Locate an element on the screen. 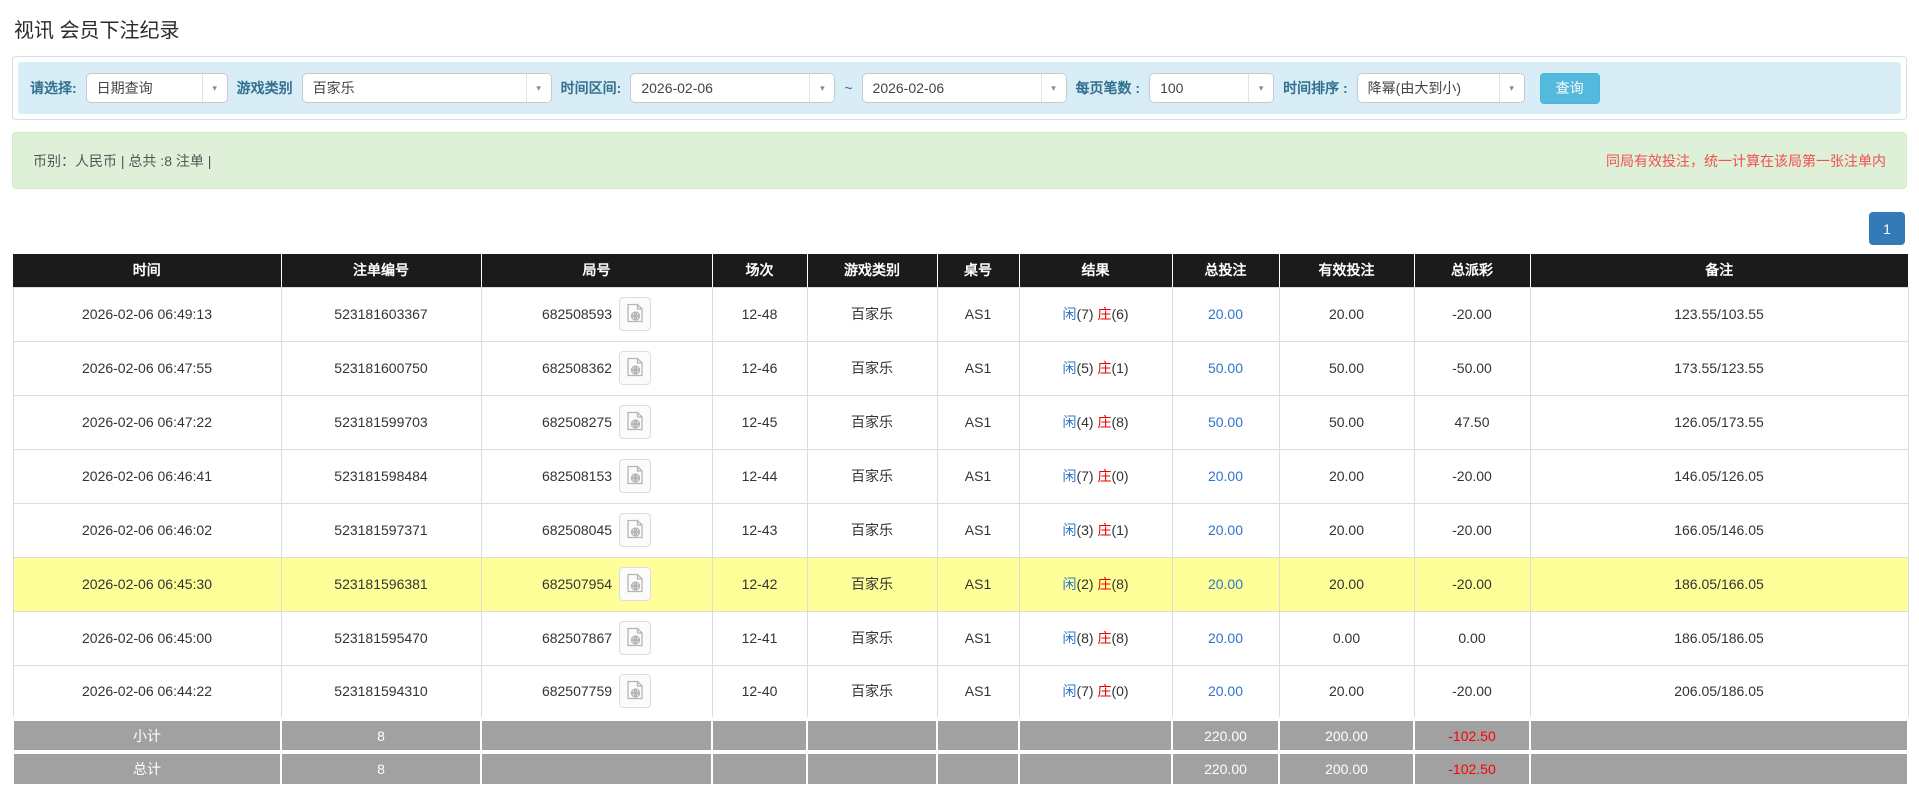  payout-cell: -20.00 is located at coordinates (1472, 692).